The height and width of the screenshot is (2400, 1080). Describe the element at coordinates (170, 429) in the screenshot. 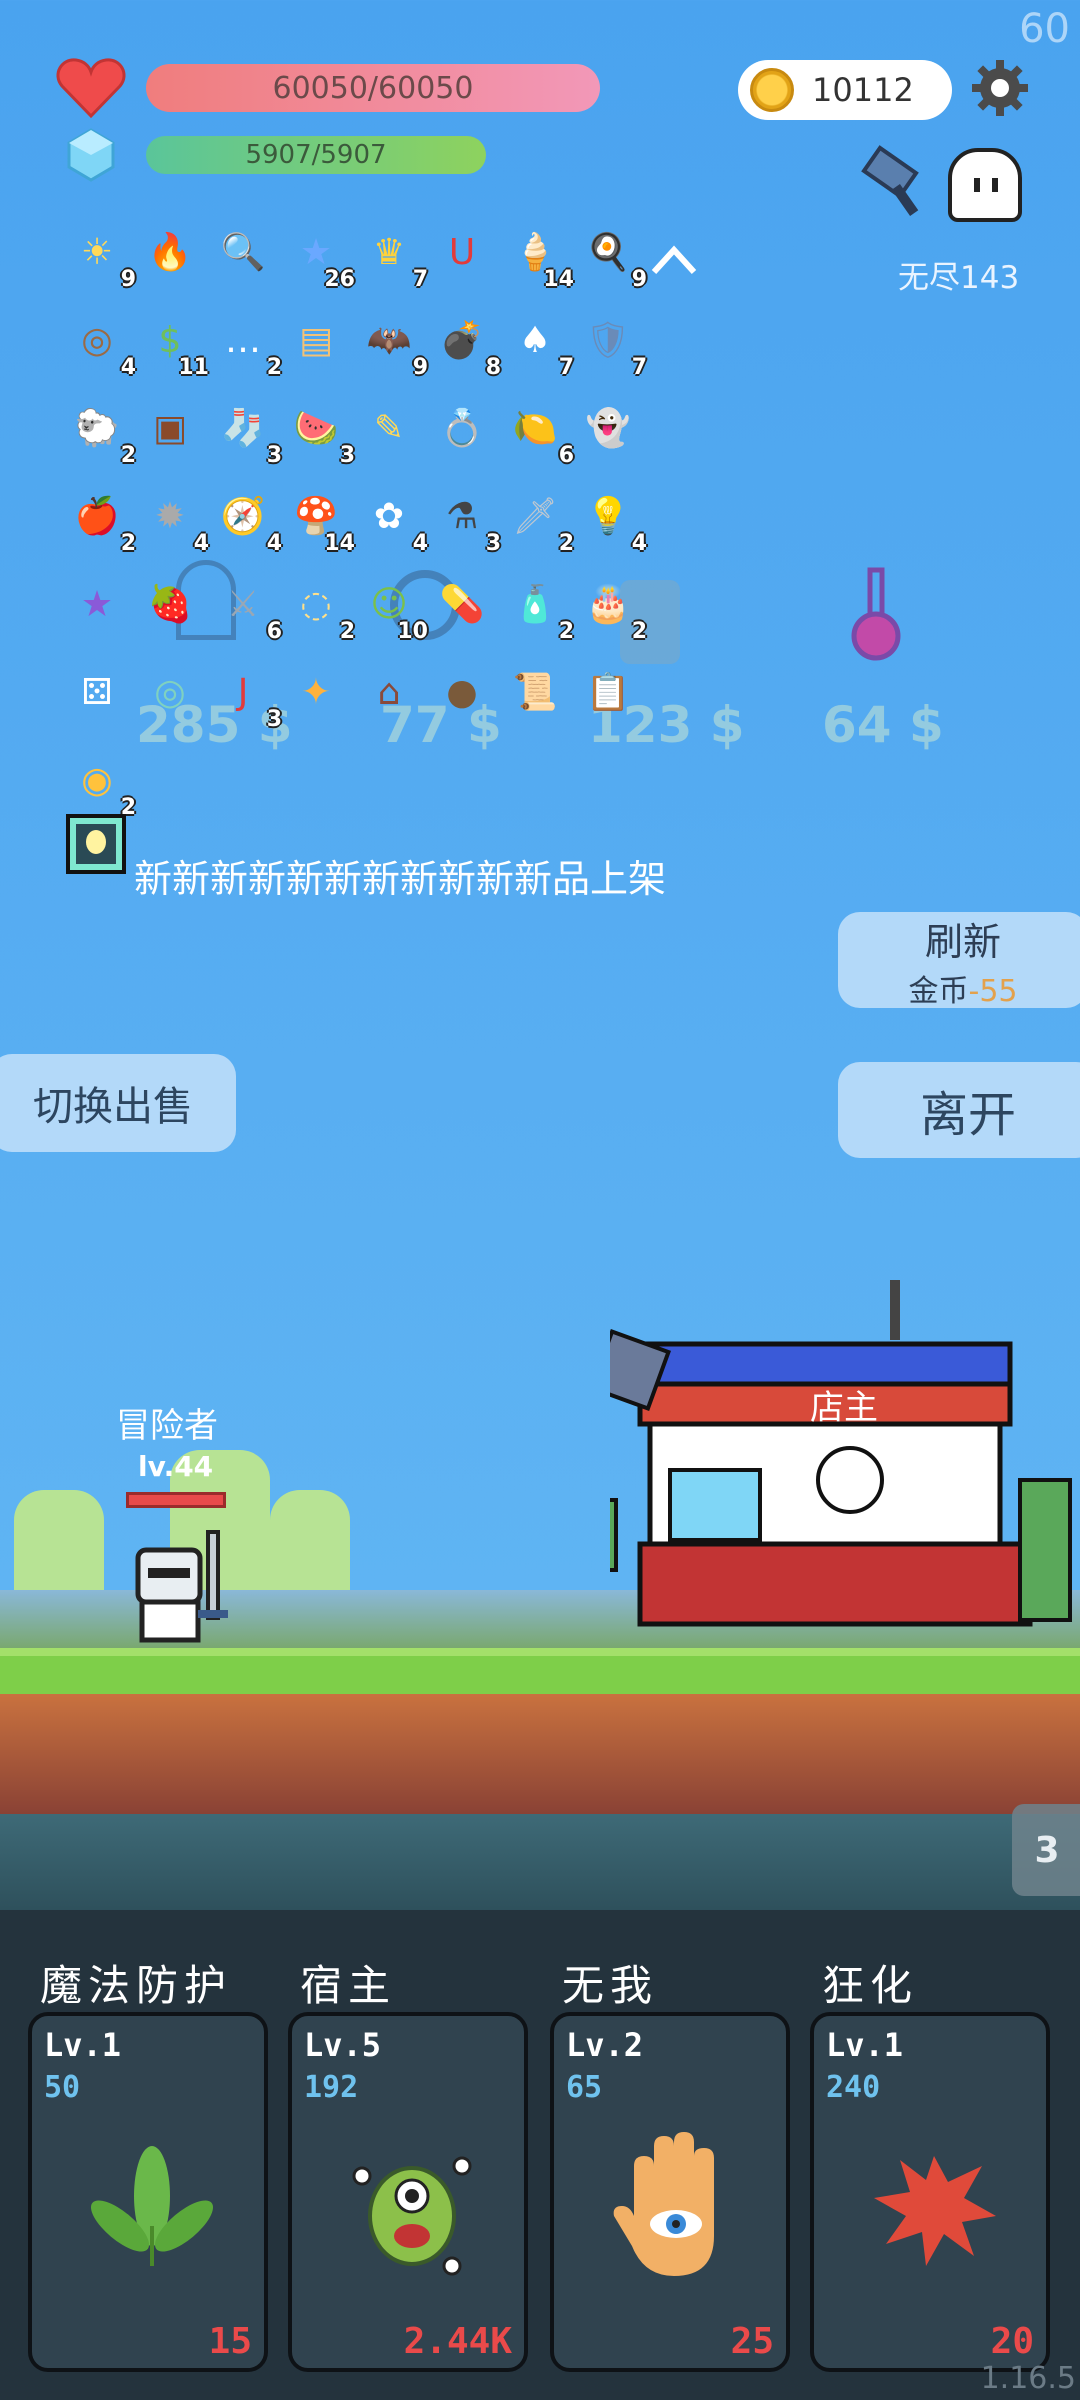

I see `inventory-item: ▣` at that location.